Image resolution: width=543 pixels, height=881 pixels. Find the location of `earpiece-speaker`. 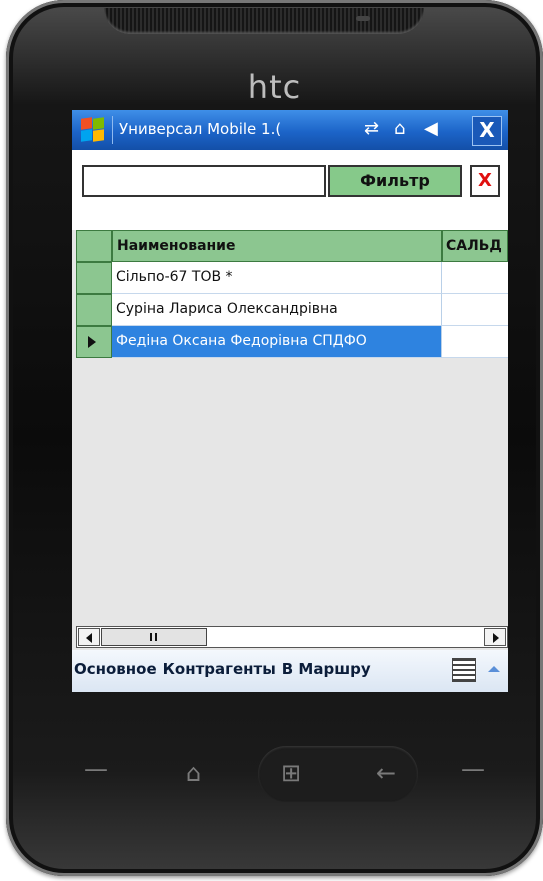

earpiece-speaker is located at coordinates (264, 21).